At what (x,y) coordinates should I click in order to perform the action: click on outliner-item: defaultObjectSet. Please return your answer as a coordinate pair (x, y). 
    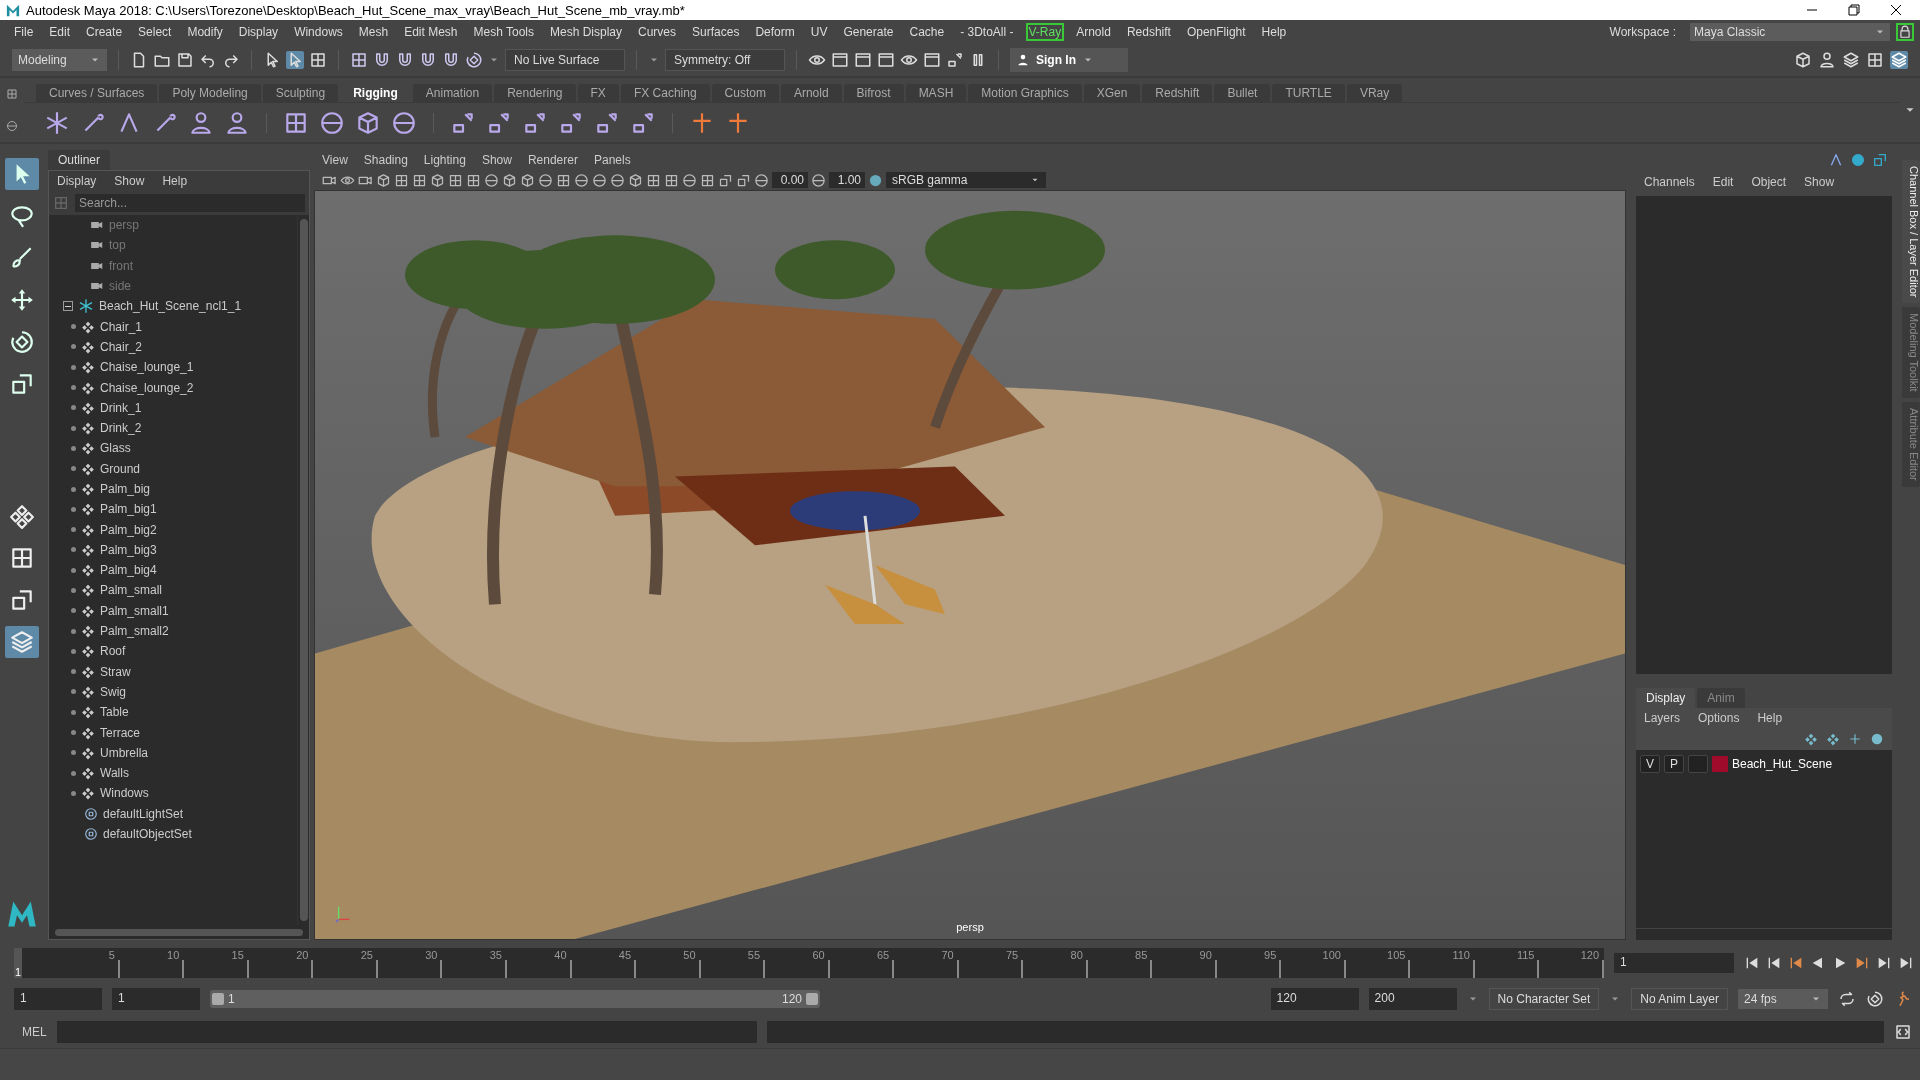
    Looking at the image, I should click on (147, 834).